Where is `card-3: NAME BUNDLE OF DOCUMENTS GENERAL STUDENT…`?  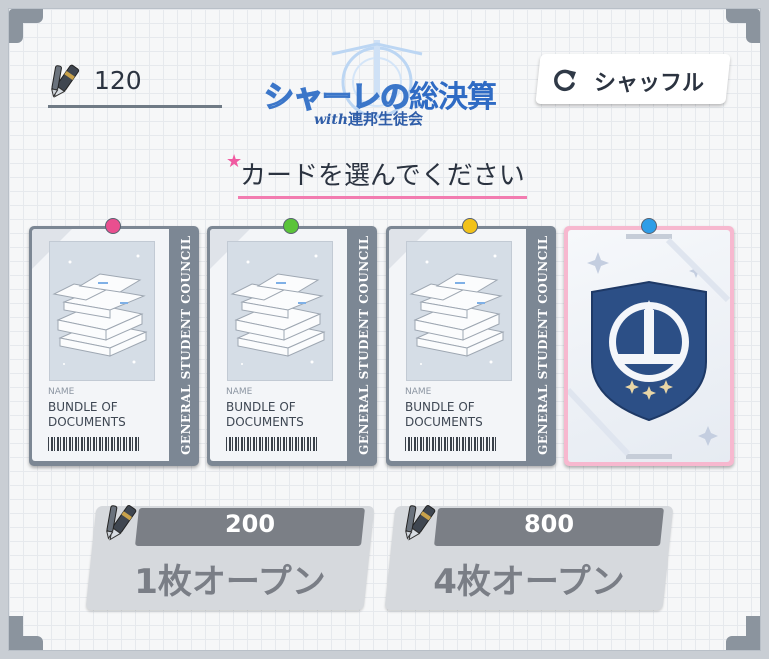 card-3: NAME BUNDLE OF DOCUMENTS GENERAL STUDENT… is located at coordinates (471, 342).